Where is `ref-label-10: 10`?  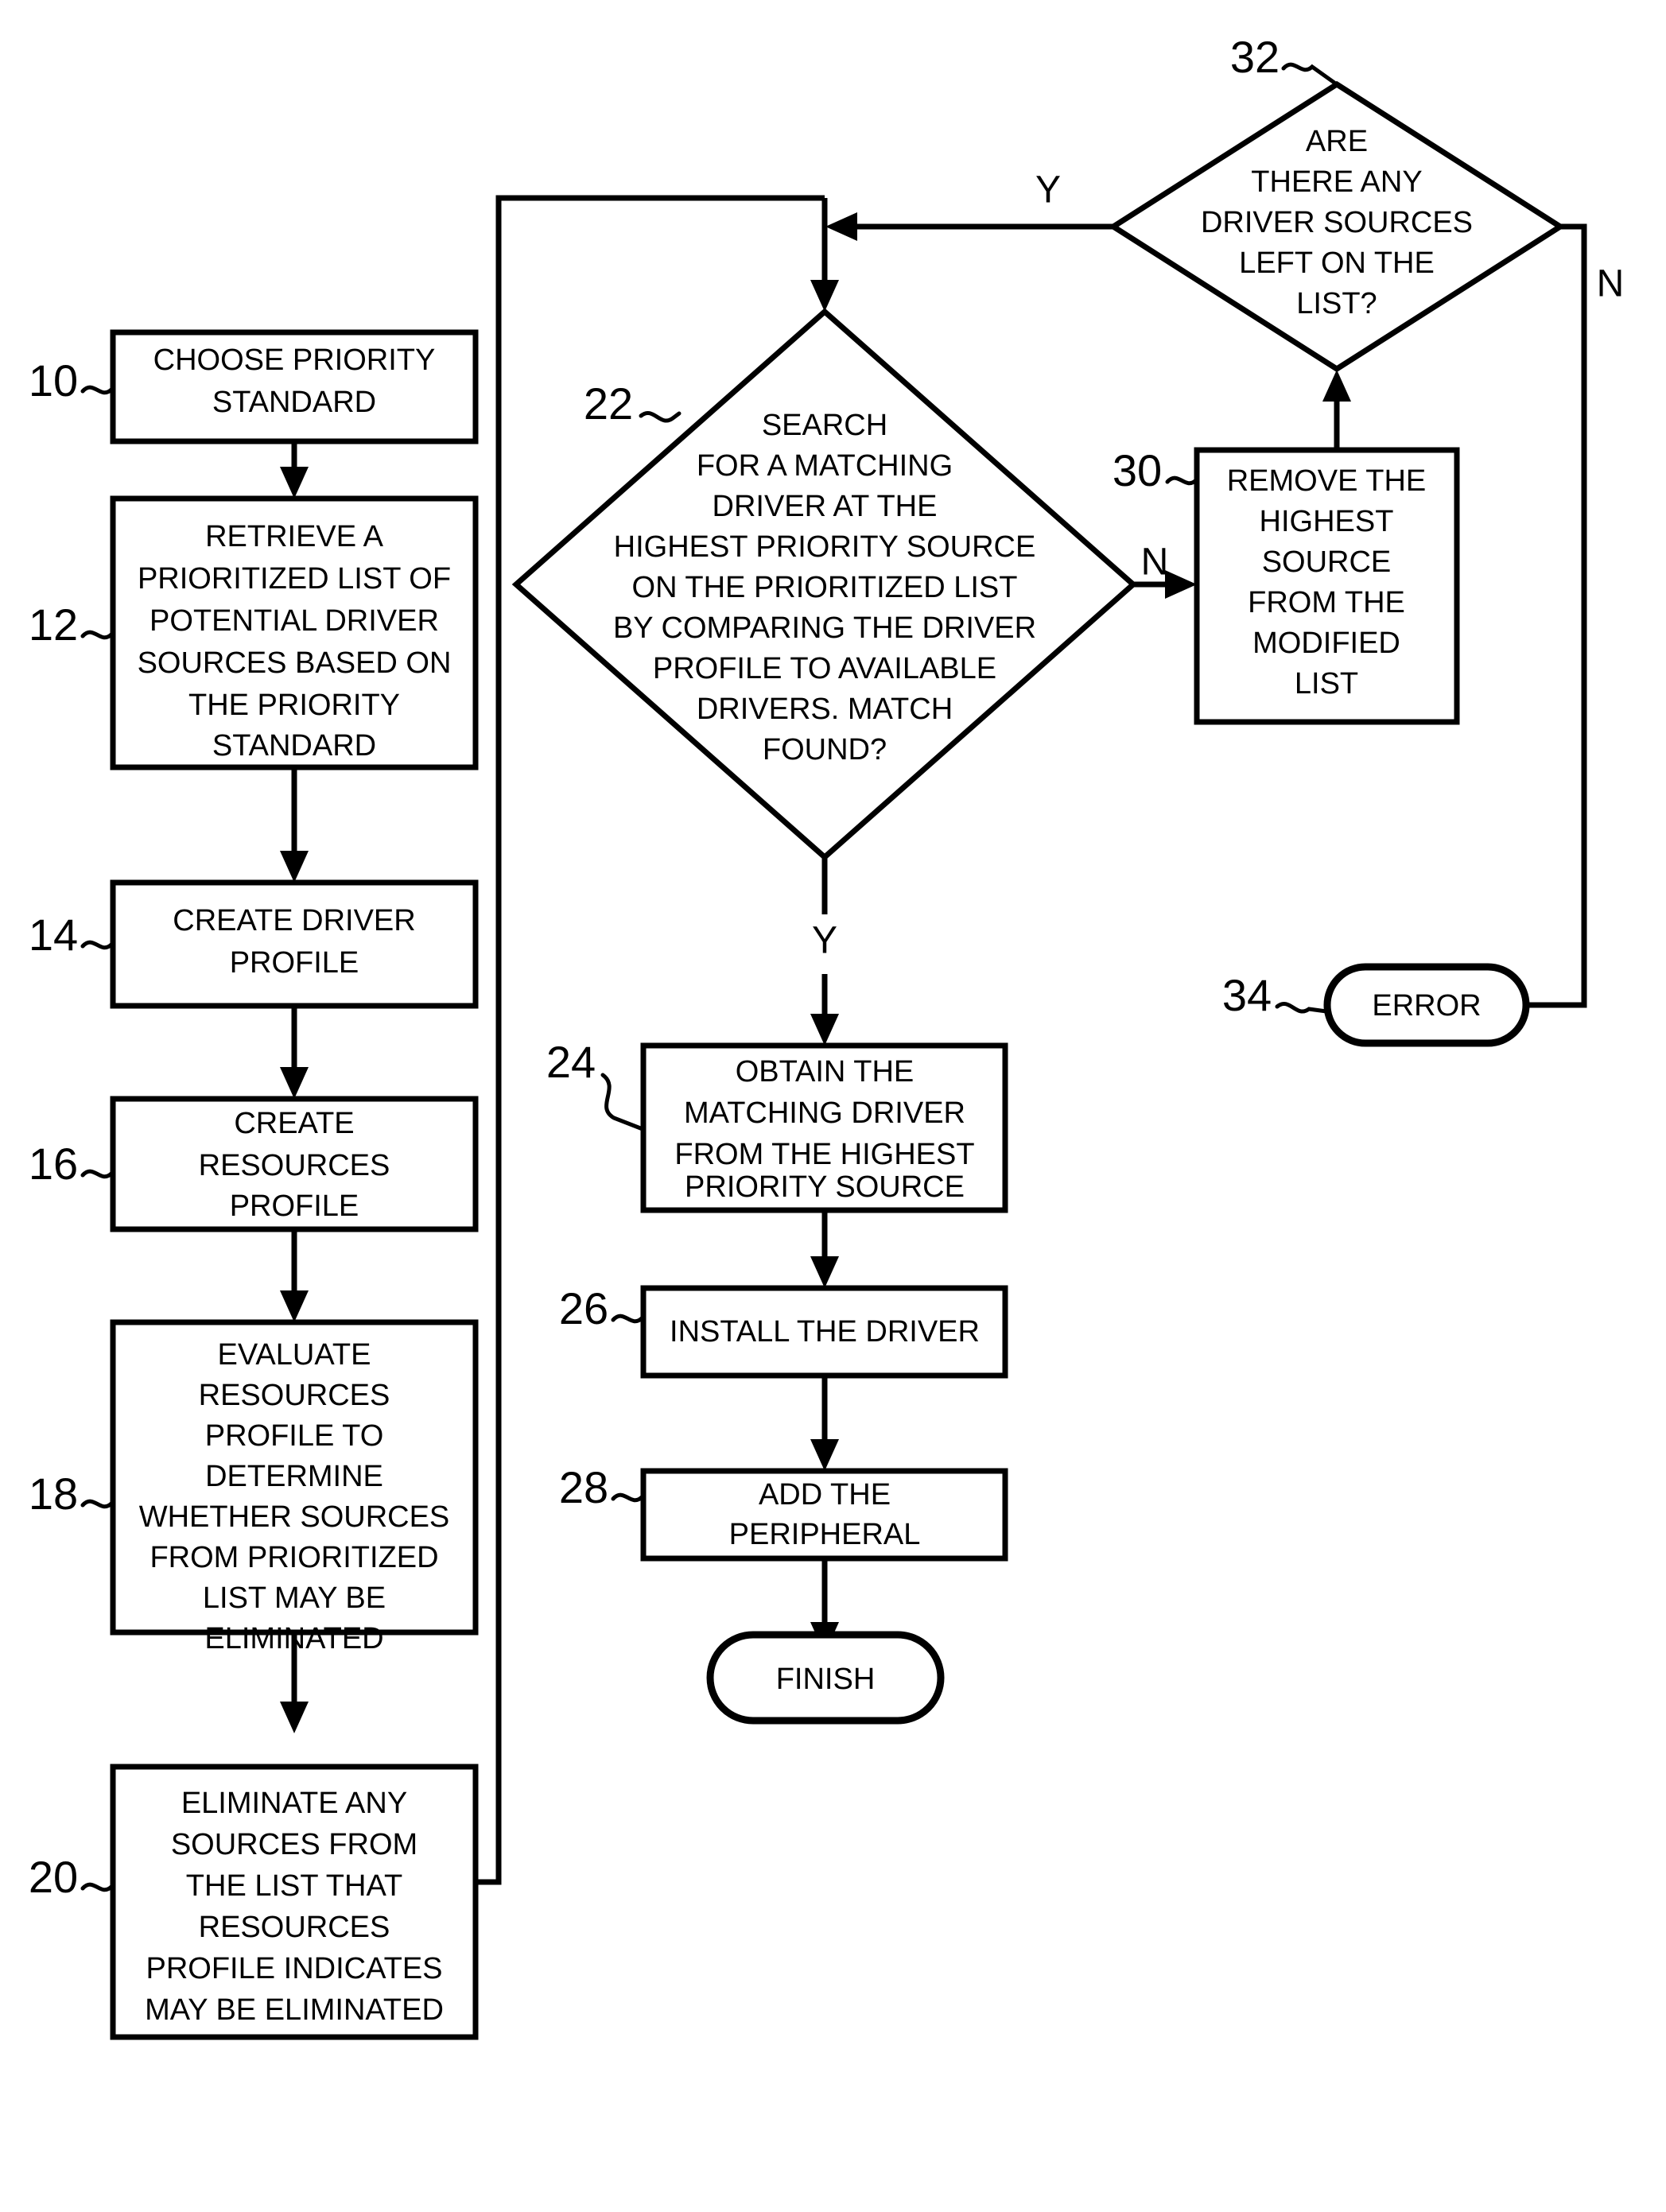
ref-label-10: 10 is located at coordinates (72, 380).